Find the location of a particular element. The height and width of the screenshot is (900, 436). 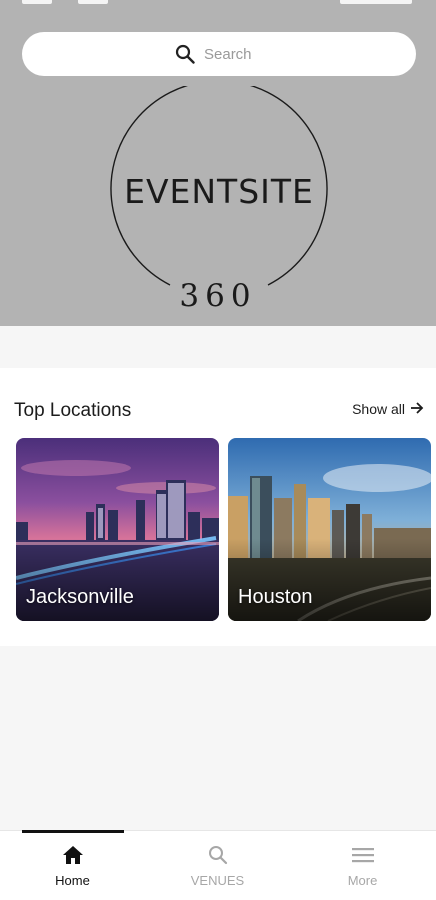

search-input is located at coordinates (234, 54).